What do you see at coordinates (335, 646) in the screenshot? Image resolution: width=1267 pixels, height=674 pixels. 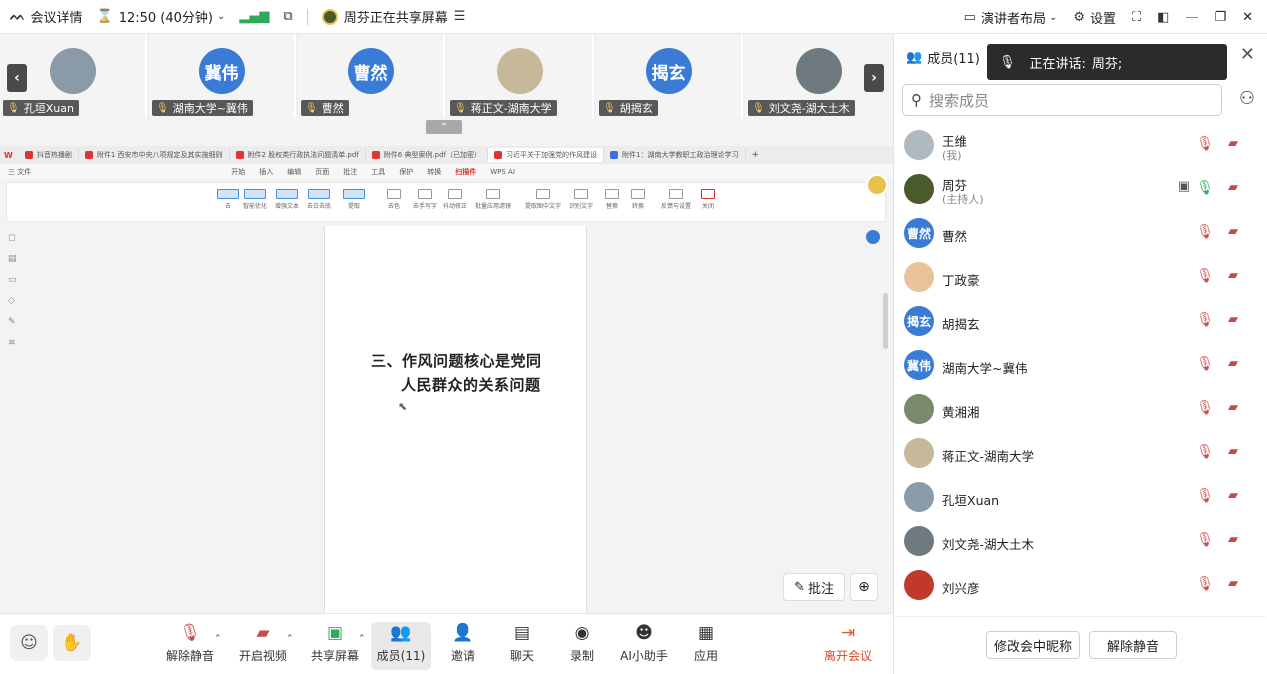 I see `share-screen-button: ▣ 共享屏幕` at bounding box center [335, 646].